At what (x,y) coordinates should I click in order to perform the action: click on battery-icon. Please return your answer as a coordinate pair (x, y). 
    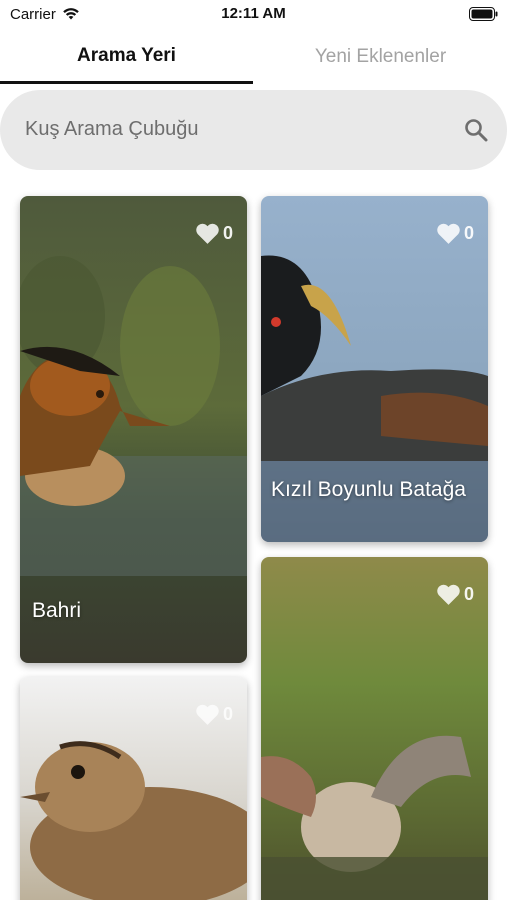
    Looking at the image, I should click on (483, 14).